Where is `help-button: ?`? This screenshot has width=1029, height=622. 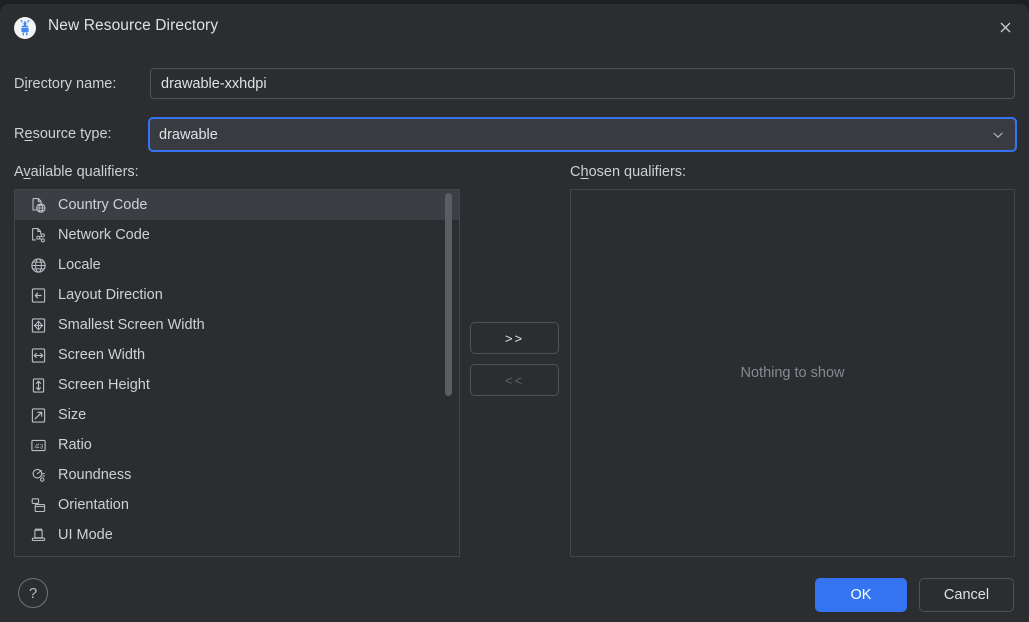
help-button: ? is located at coordinates (33, 593).